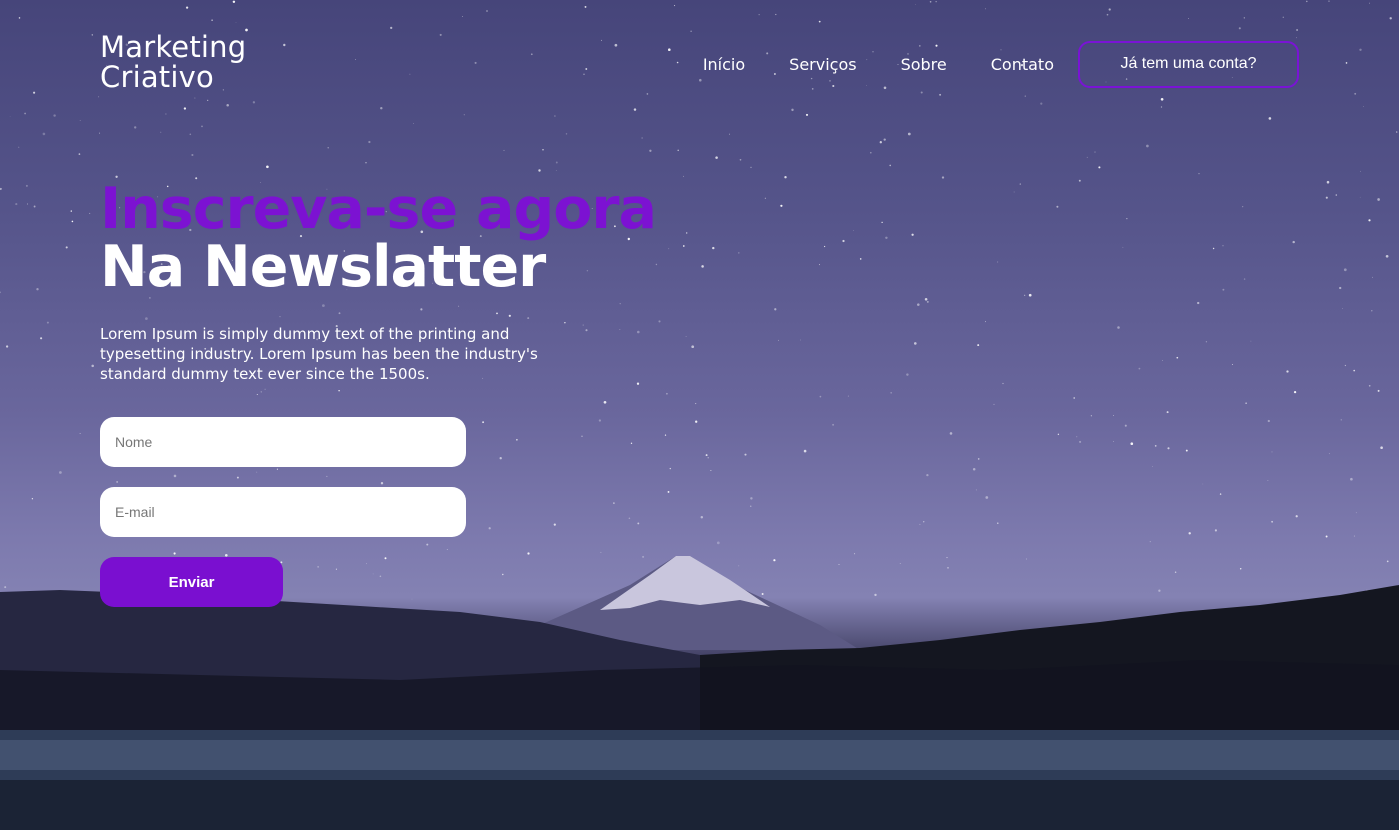  I want to click on nav-link-servicos: Serviços, so click(822, 64).